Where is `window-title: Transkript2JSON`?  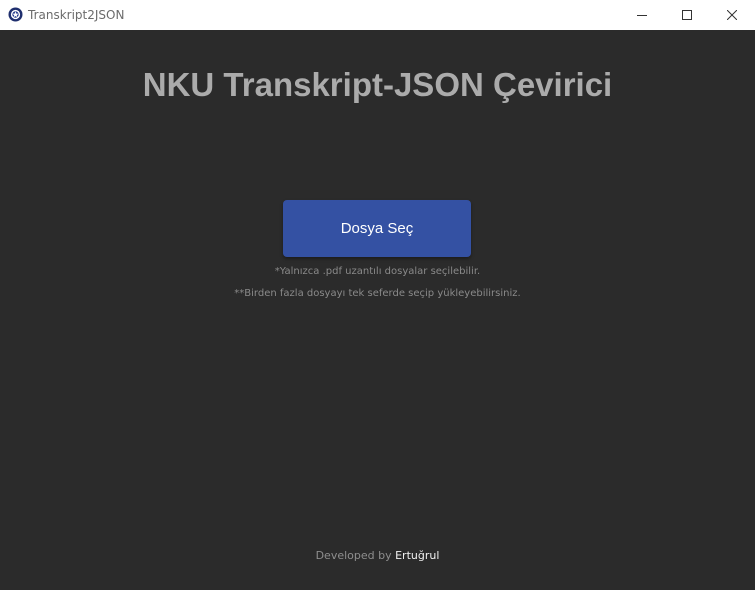 window-title: Transkript2JSON is located at coordinates (76, 15).